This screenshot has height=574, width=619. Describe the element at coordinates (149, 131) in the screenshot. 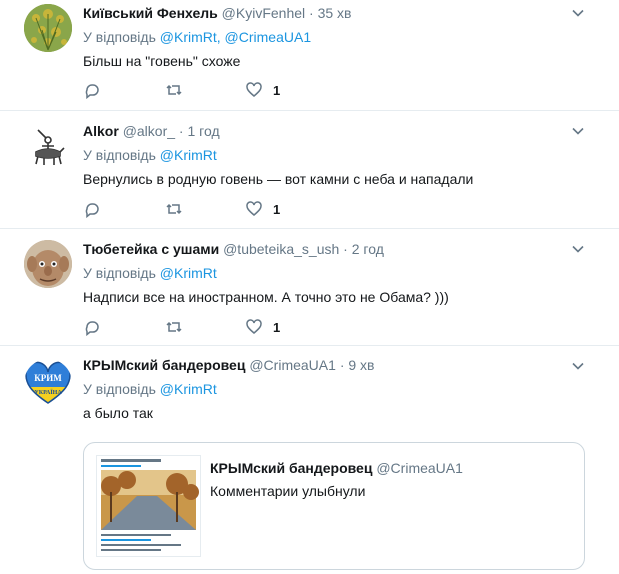

I see `author-handle: @alkor_` at that location.